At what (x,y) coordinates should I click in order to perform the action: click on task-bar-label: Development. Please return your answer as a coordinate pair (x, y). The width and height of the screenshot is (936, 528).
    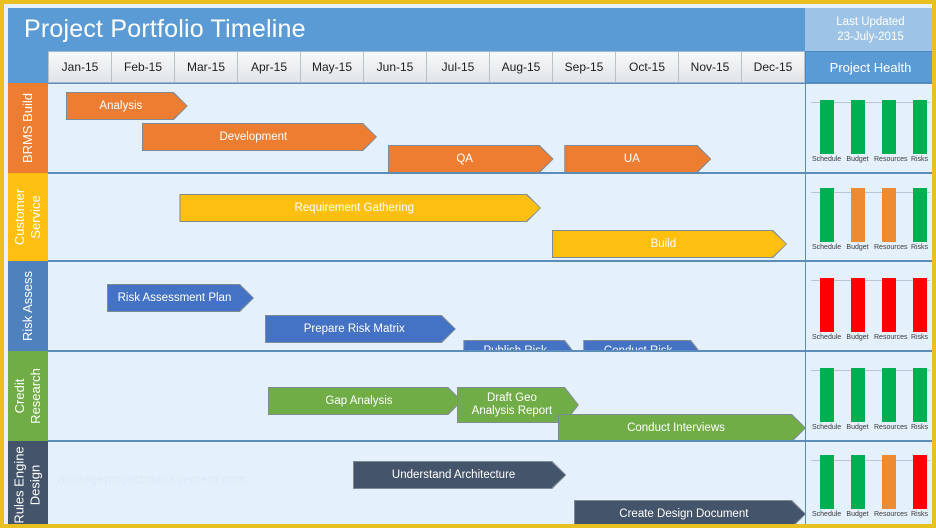
    Looking at the image, I should click on (253, 136).